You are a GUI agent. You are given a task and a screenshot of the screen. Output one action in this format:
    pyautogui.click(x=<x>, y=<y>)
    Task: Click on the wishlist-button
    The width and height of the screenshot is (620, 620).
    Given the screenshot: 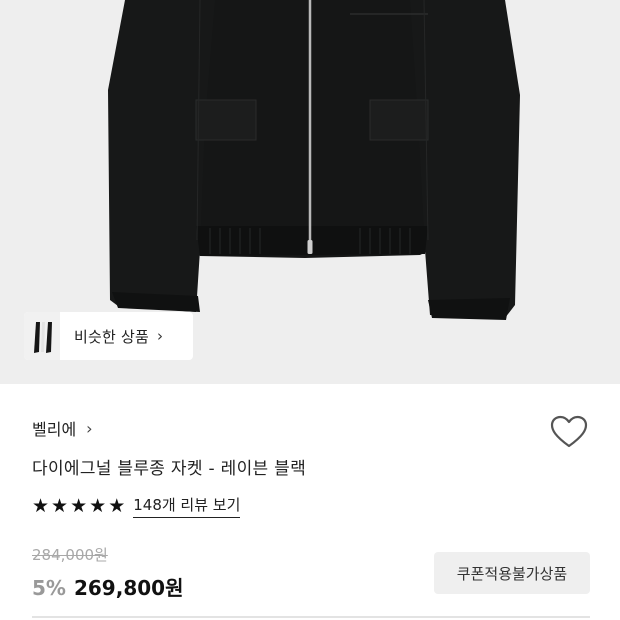 What is the action you would take?
    pyautogui.click(x=569, y=432)
    